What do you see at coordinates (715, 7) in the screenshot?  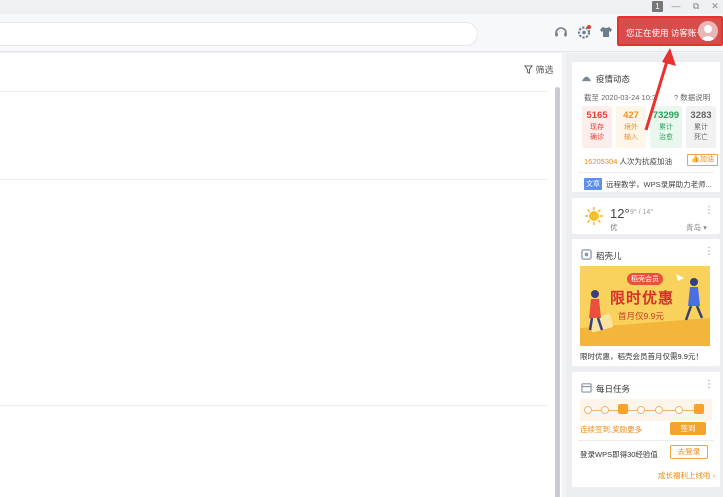 I see `close-button: ✕` at bounding box center [715, 7].